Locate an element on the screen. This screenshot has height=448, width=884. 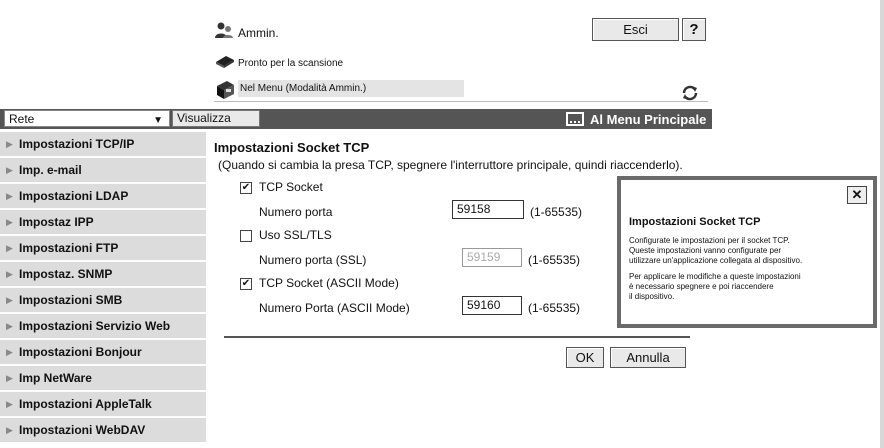
sidebar-item-smb: ▶ Impostazioni SMB is located at coordinates (103, 300).